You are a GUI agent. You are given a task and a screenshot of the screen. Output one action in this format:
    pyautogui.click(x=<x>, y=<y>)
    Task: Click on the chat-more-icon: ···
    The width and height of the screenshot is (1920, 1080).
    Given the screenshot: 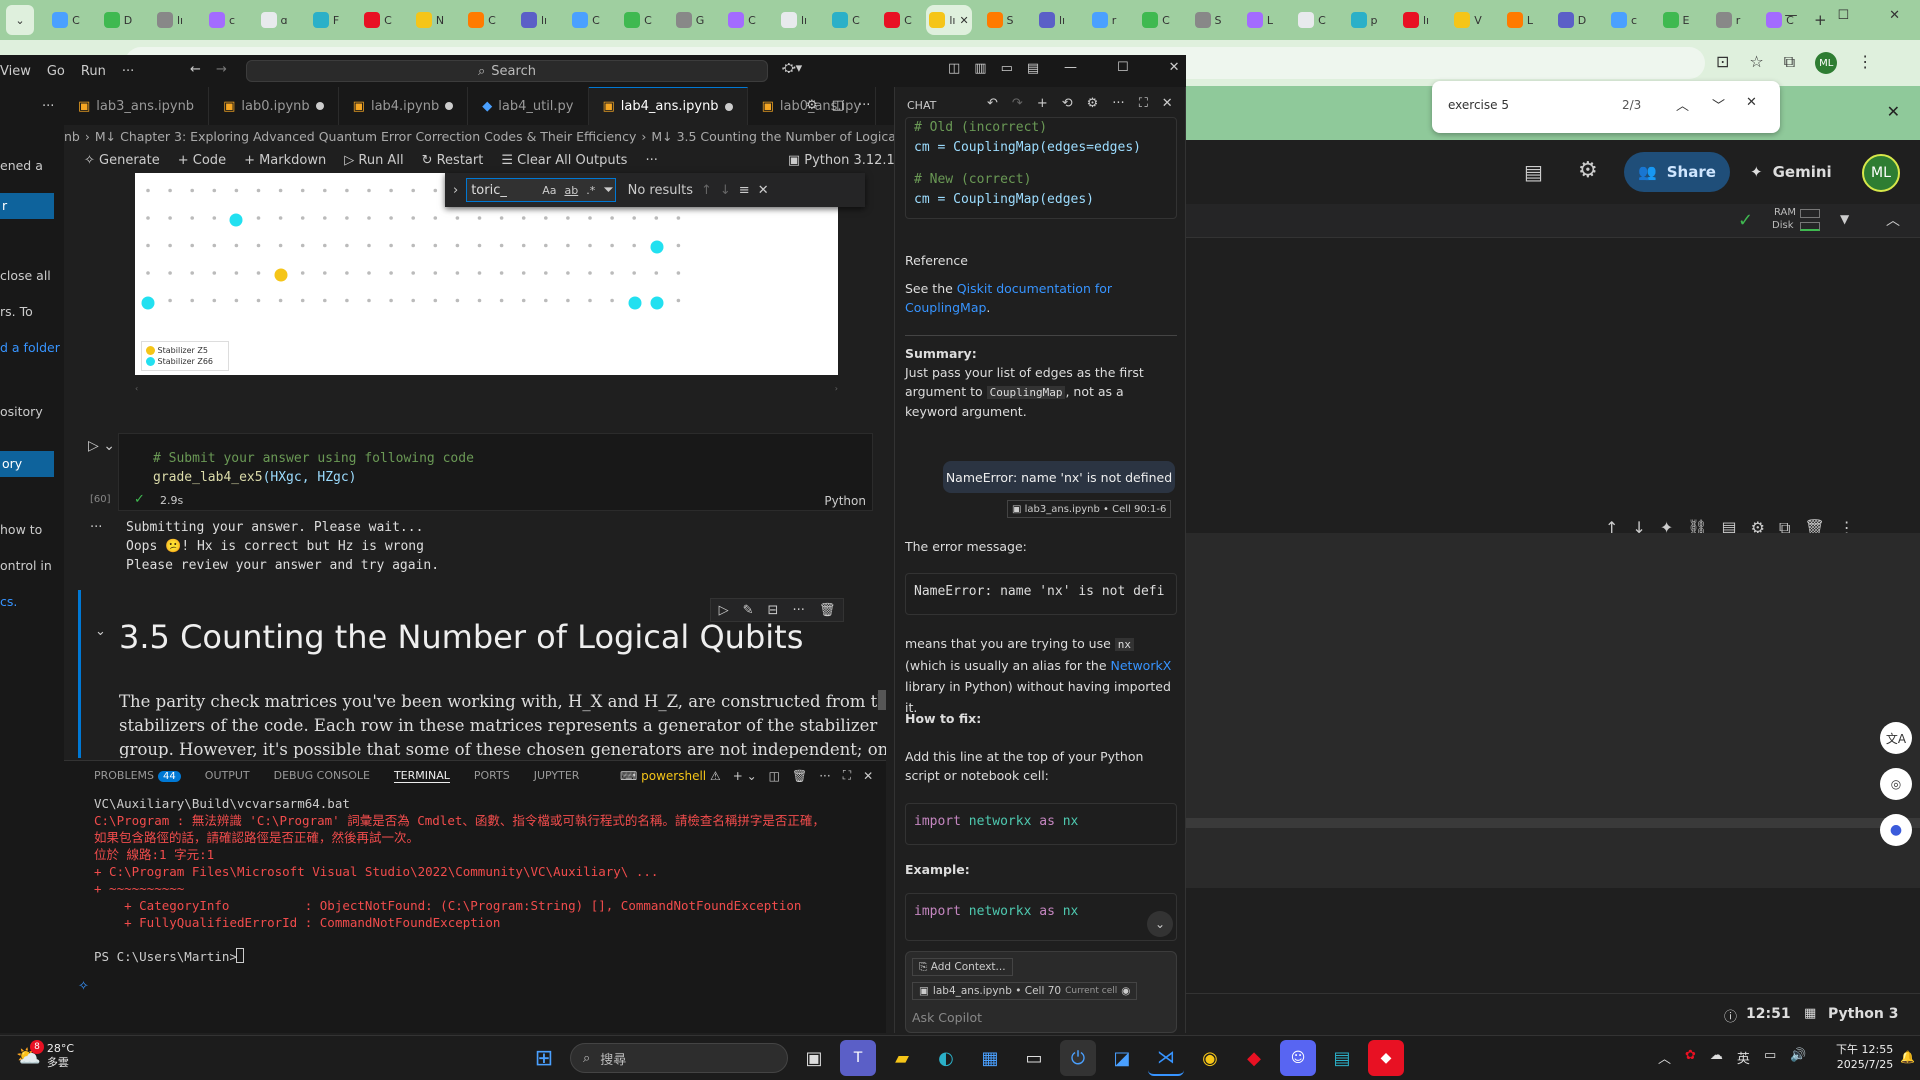 What is the action you would take?
    pyautogui.click(x=1118, y=103)
    